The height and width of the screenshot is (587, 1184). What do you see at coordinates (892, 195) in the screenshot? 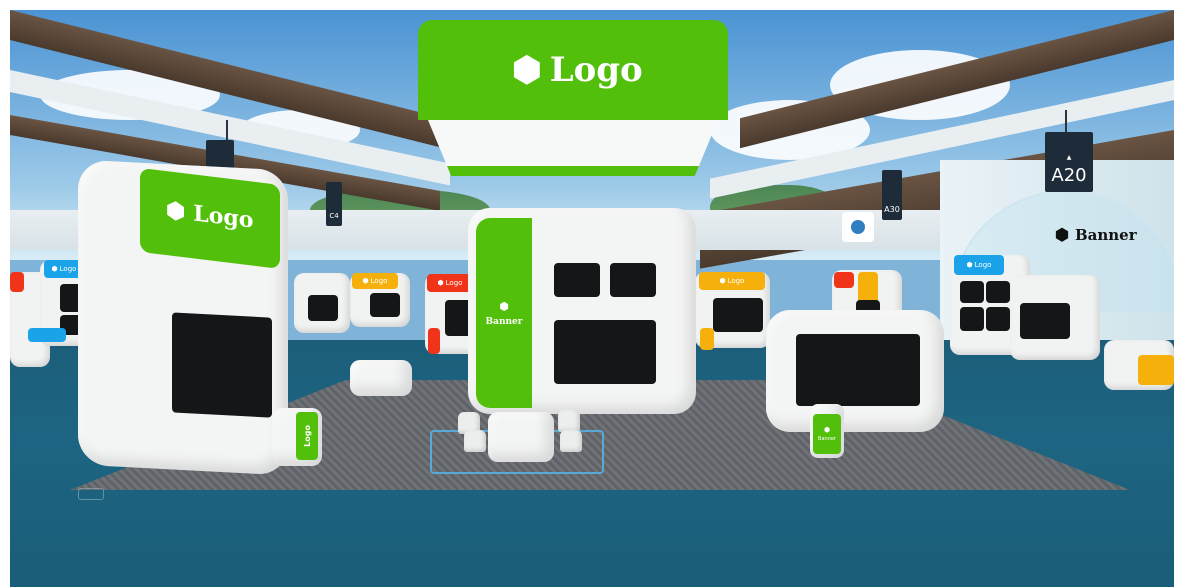
I see `hall-banner-a30: A30` at bounding box center [892, 195].